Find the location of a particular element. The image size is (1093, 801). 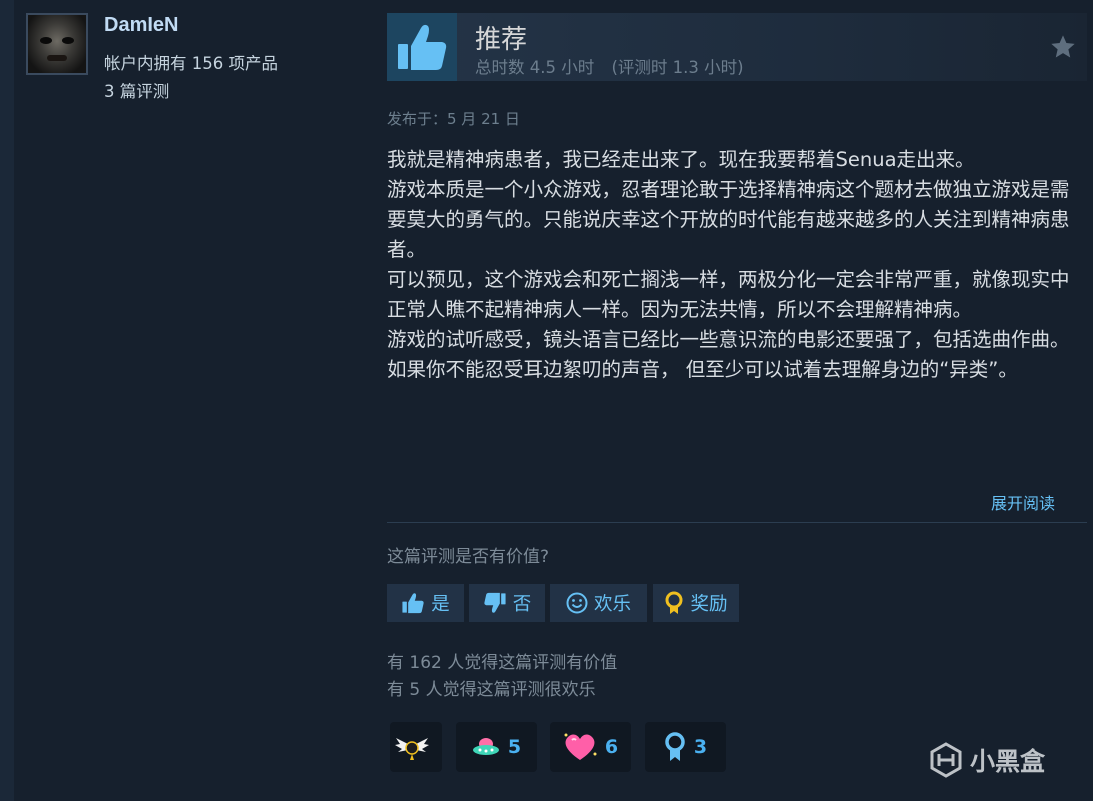

vote-no-button: 否 is located at coordinates (507, 603).